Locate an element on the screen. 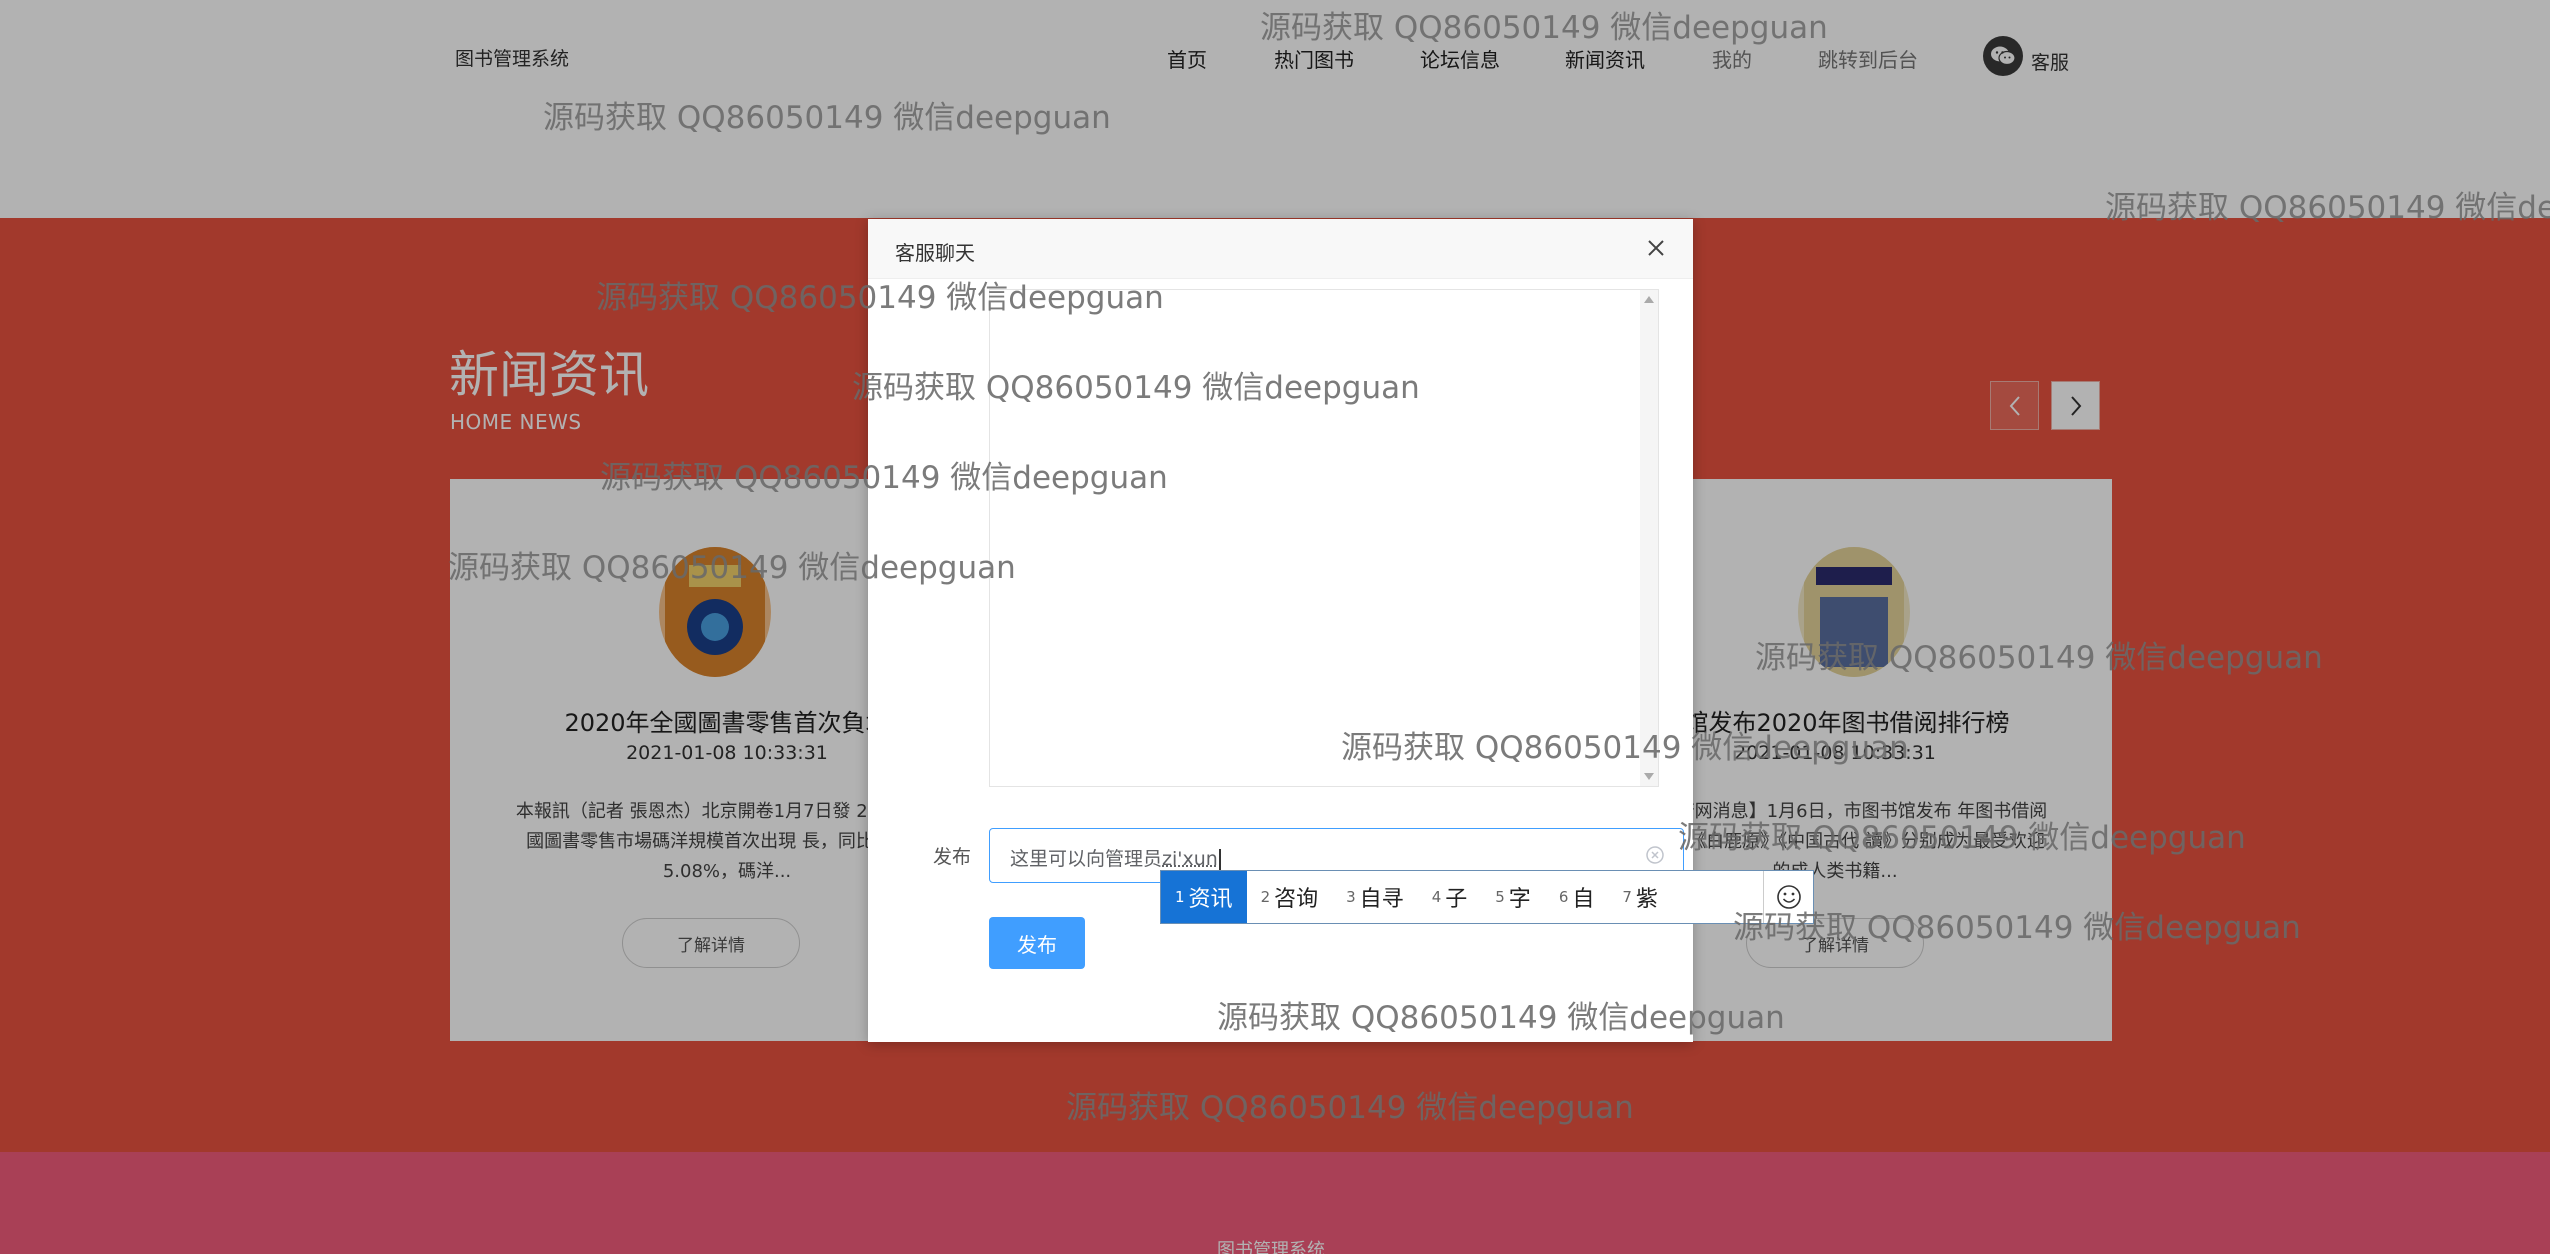  dialog-close-button is located at coordinates (1656, 248).